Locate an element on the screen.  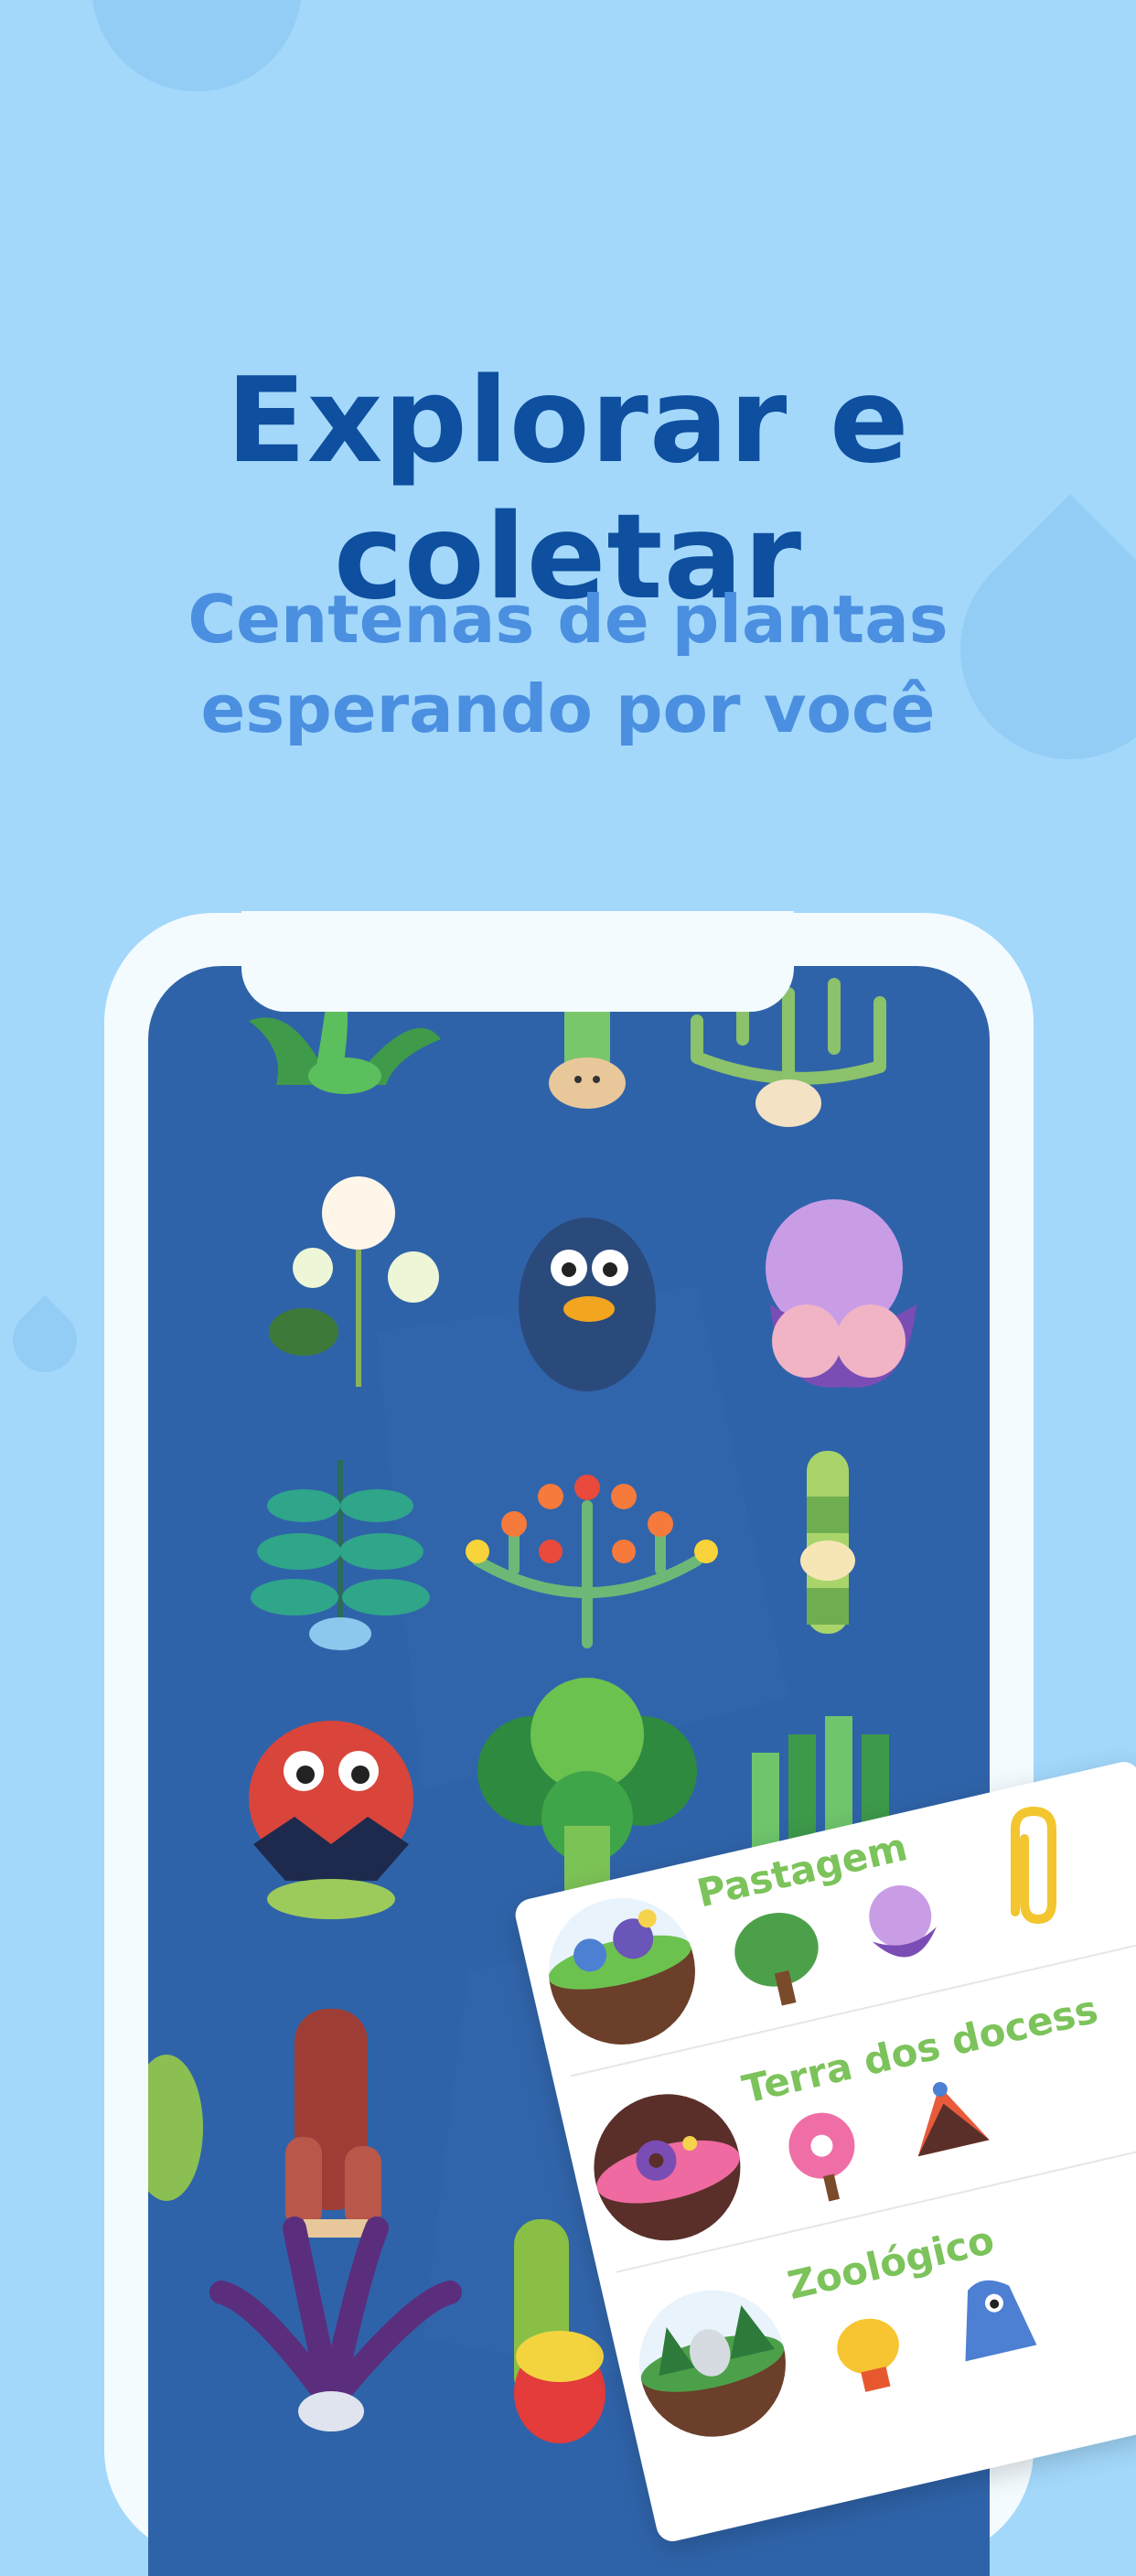
background-drop-left is located at coordinates (45, 1340).